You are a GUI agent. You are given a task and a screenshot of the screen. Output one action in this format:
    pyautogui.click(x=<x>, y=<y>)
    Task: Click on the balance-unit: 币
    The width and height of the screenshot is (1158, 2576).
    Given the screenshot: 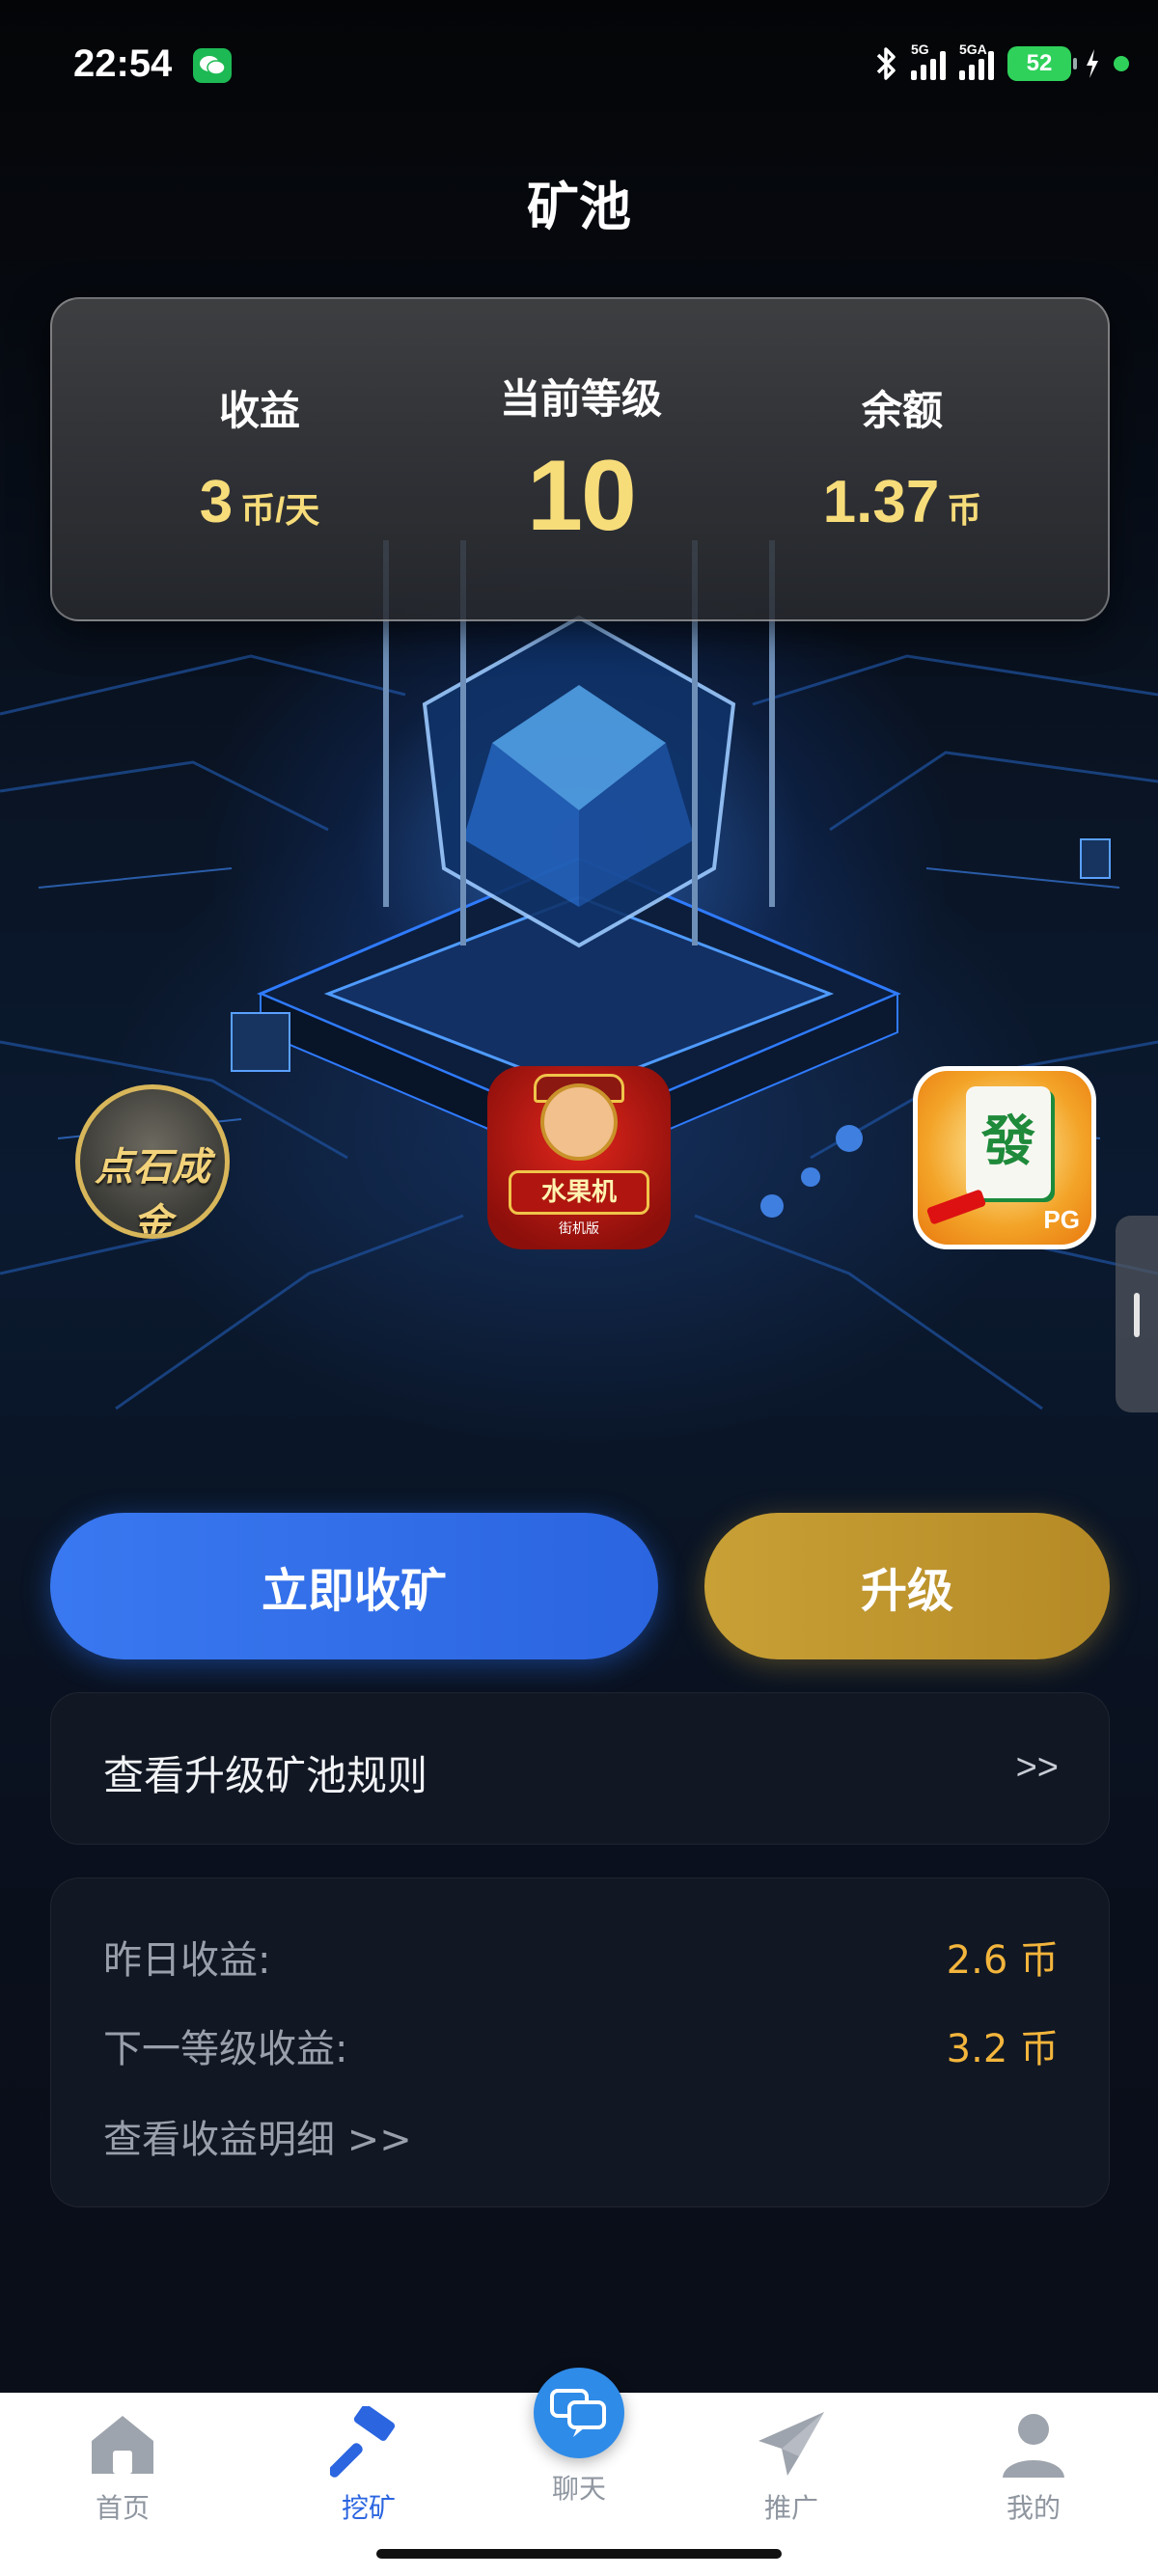 What is the action you would take?
    pyautogui.click(x=964, y=510)
    